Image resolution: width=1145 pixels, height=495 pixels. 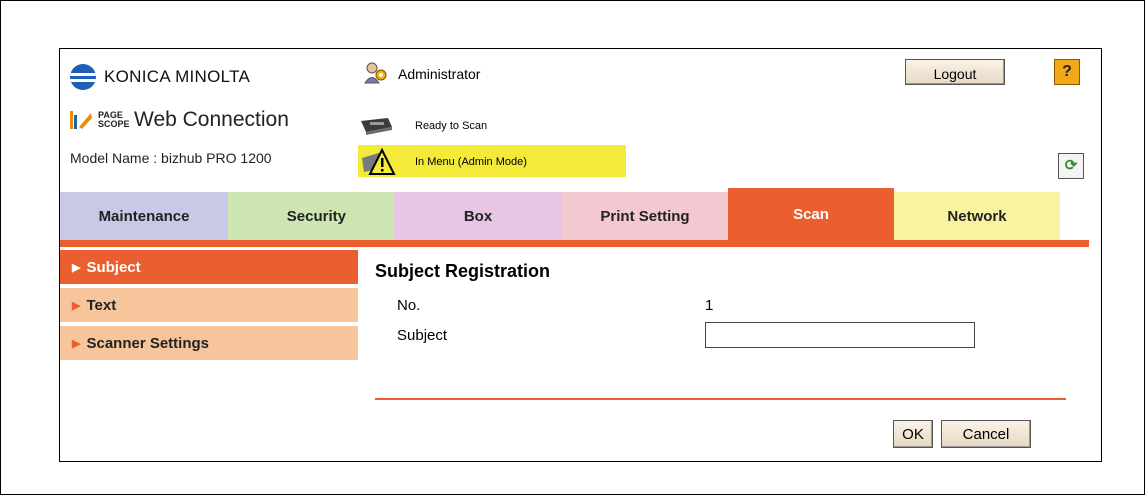 What do you see at coordinates (81, 120) in the screenshot?
I see `pagescope-icon` at bounding box center [81, 120].